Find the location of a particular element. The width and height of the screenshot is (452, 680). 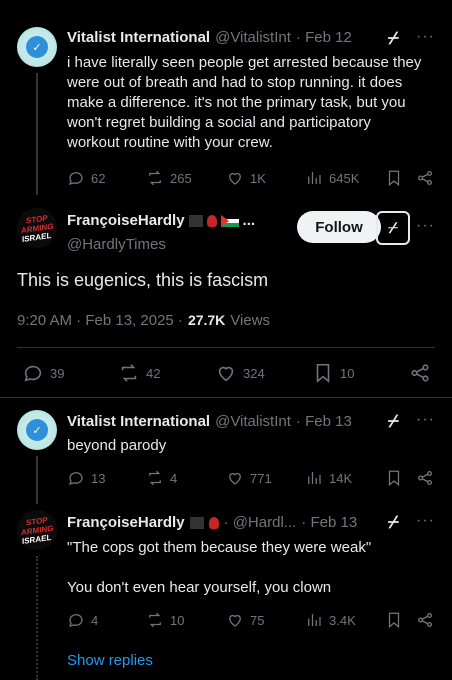

like-count: 75 is located at coordinates (257, 620).